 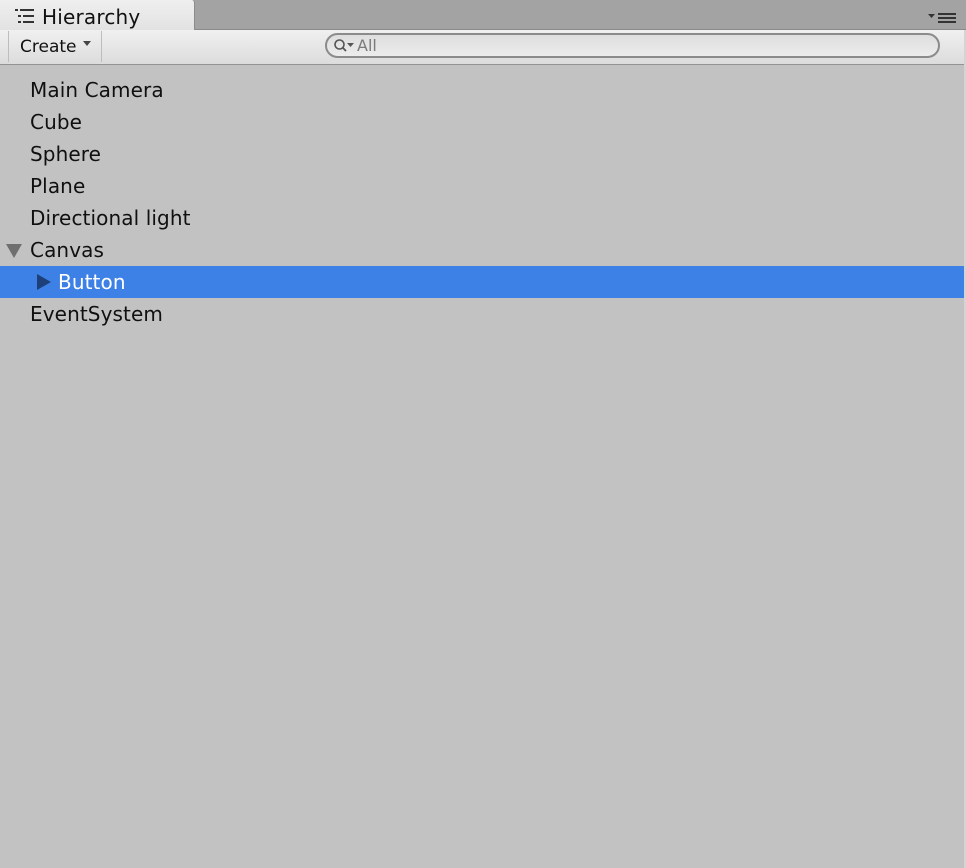 What do you see at coordinates (96, 314) in the screenshot?
I see `hierarchy-item-label: EventSystem` at bounding box center [96, 314].